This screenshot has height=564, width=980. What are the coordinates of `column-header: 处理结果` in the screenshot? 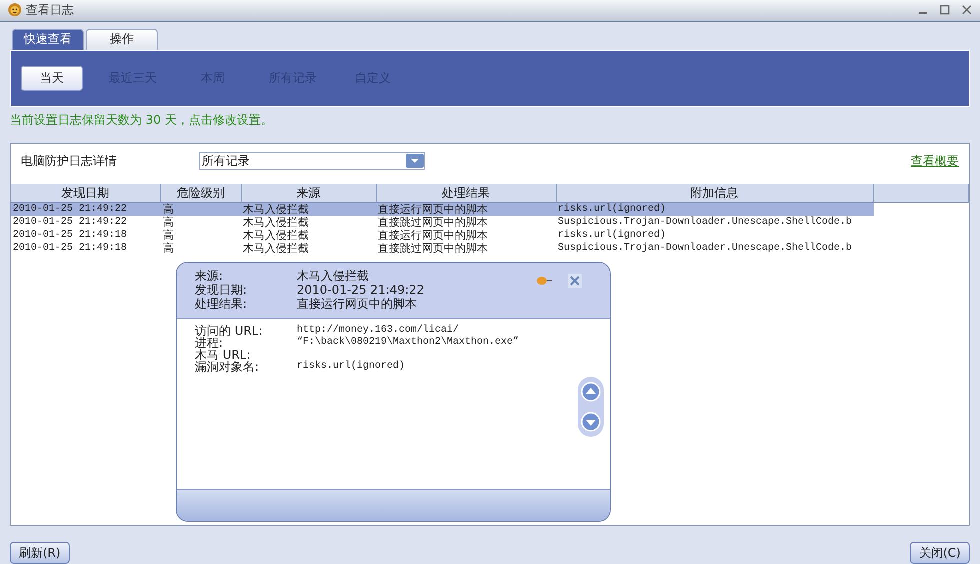 It's located at (466, 193).